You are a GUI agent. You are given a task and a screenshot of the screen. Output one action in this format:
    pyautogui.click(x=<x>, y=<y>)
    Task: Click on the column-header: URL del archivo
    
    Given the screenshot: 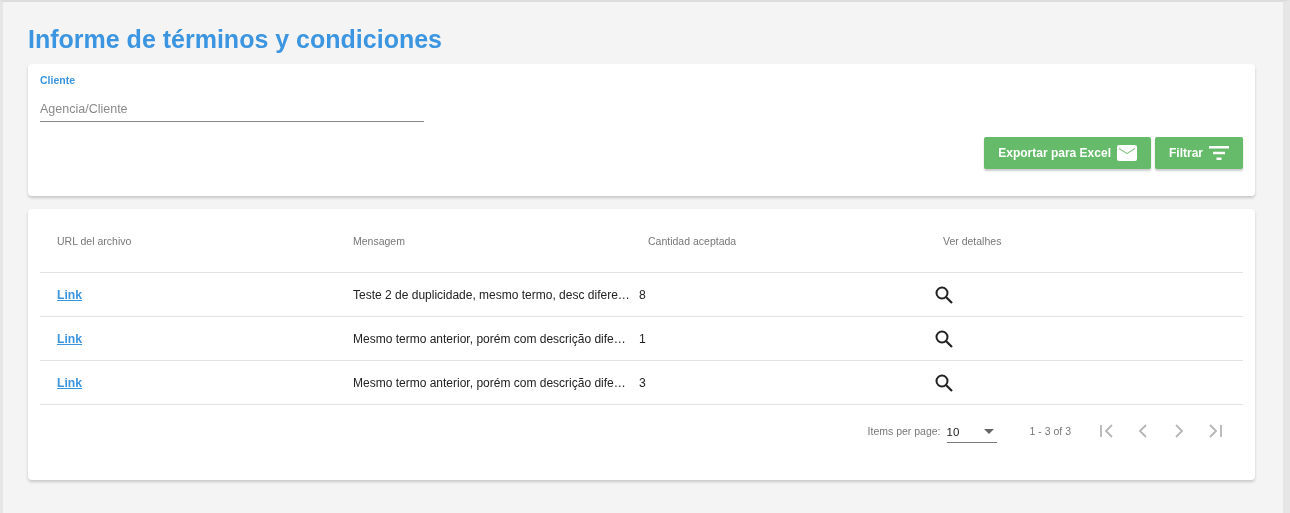 What is the action you would take?
    pyautogui.click(x=94, y=240)
    